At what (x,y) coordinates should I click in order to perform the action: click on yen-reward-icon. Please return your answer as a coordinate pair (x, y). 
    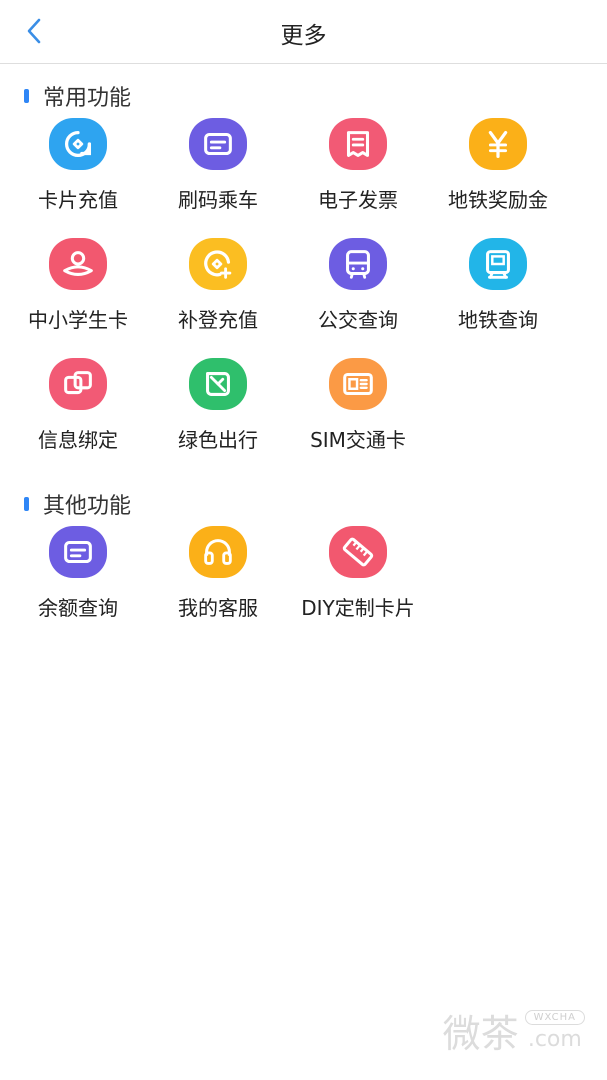
    Looking at the image, I should click on (498, 144).